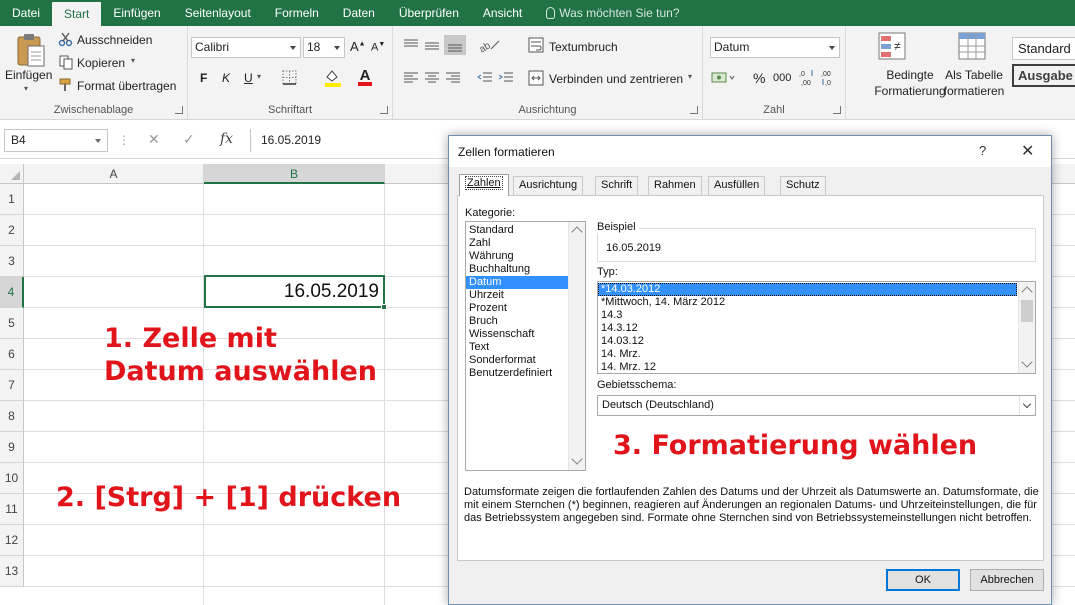 The height and width of the screenshot is (605, 1075). I want to click on decrease-indent-icon, so click(485, 79).